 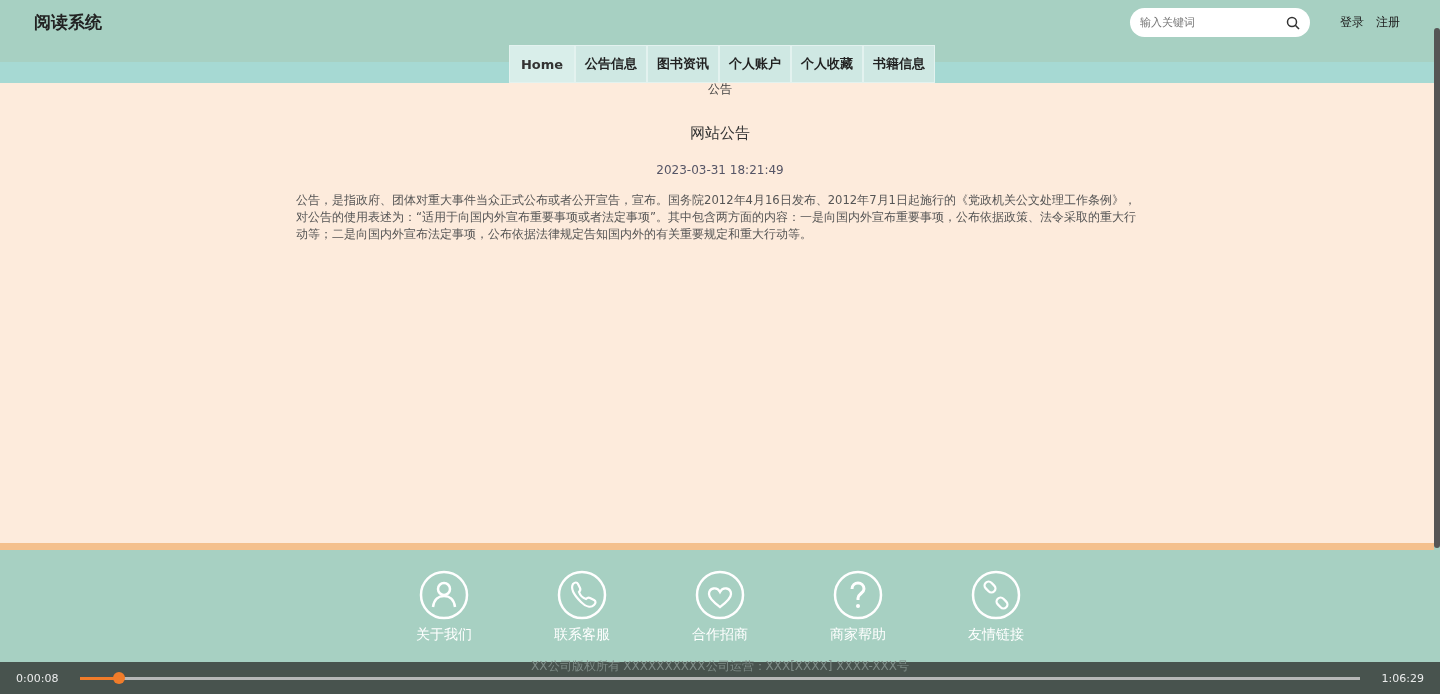 What do you see at coordinates (720, 170) in the screenshot?
I see `article-date: 2023-03-31 18:21:49` at bounding box center [720, 170].